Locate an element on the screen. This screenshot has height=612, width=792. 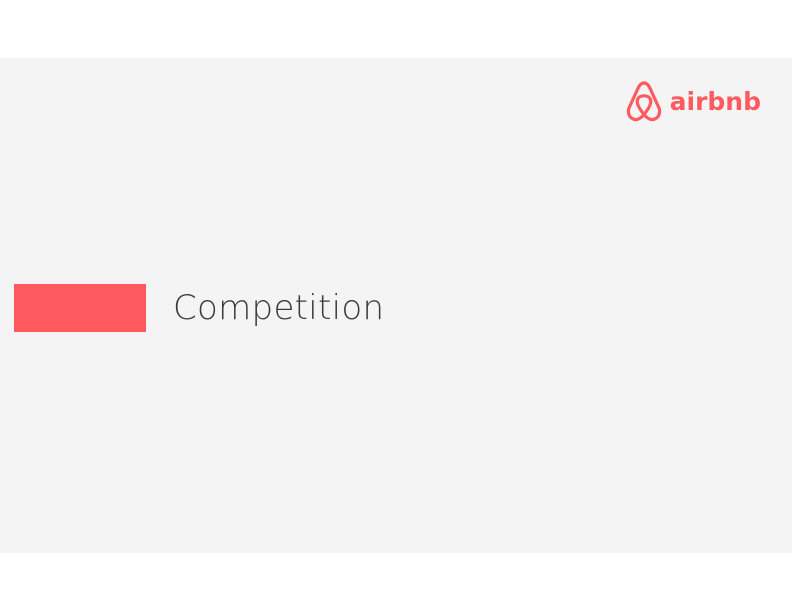
airbnb-wordmark: airbnb is located at coordinates (715, 101).